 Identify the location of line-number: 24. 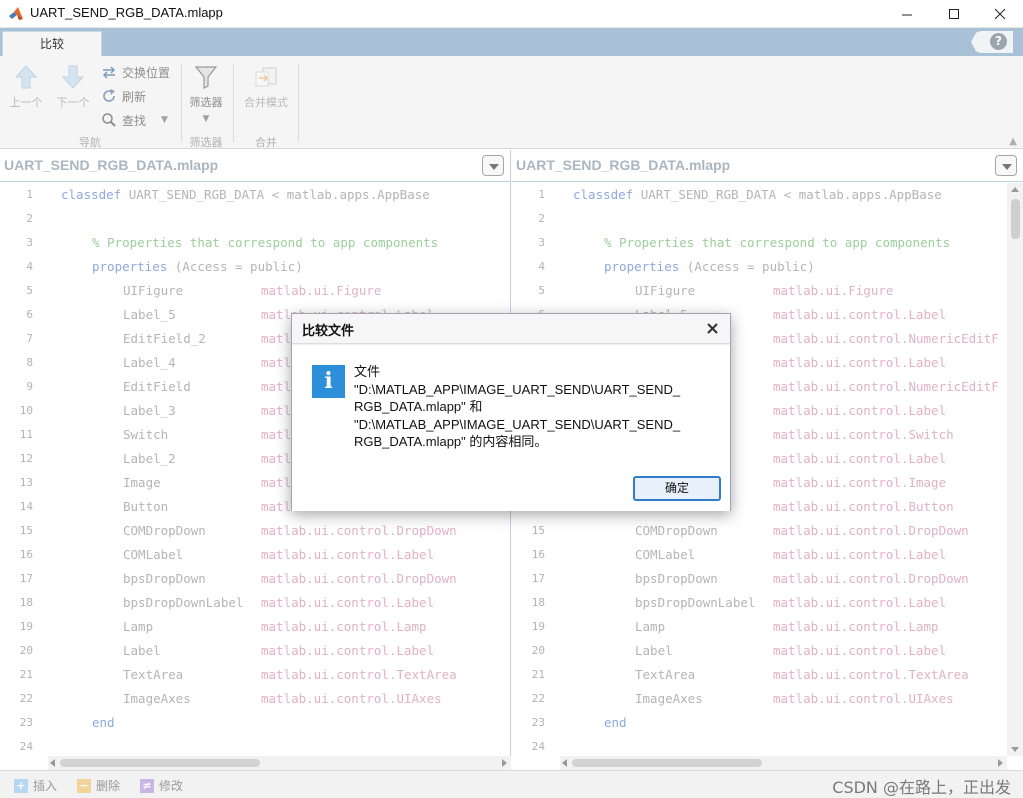
(26, 746).